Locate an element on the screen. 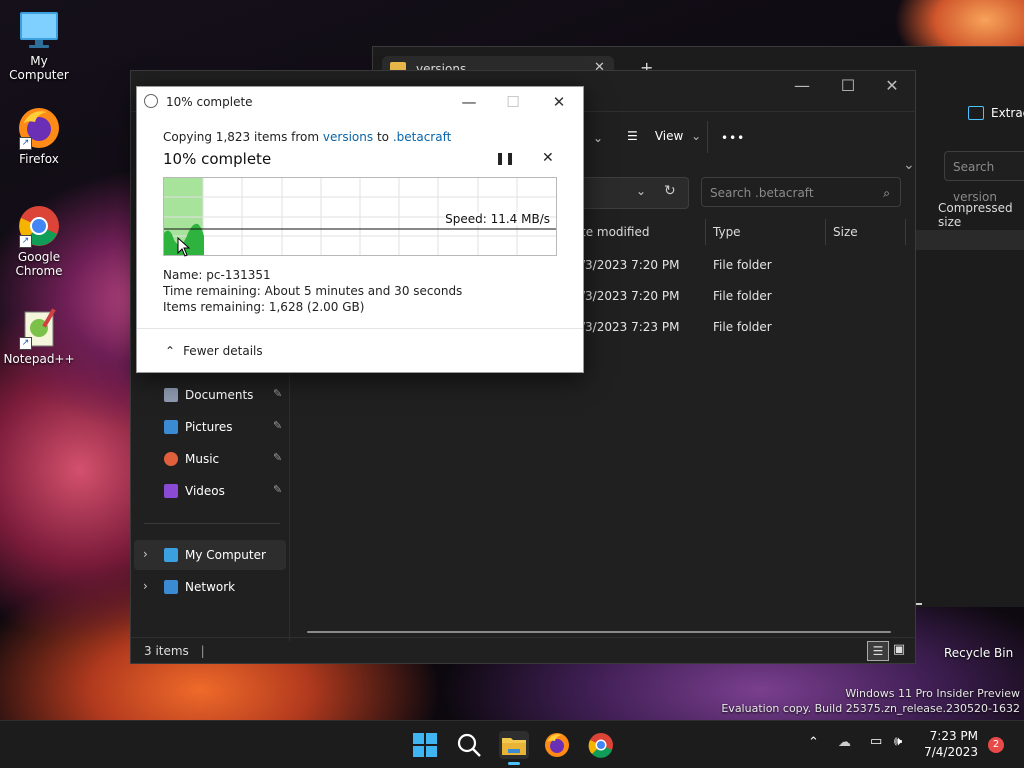 The width and height of the screenshot is (1024, 768). sidebar-item-music: Music ✎ is located at coordinates (210, 459).